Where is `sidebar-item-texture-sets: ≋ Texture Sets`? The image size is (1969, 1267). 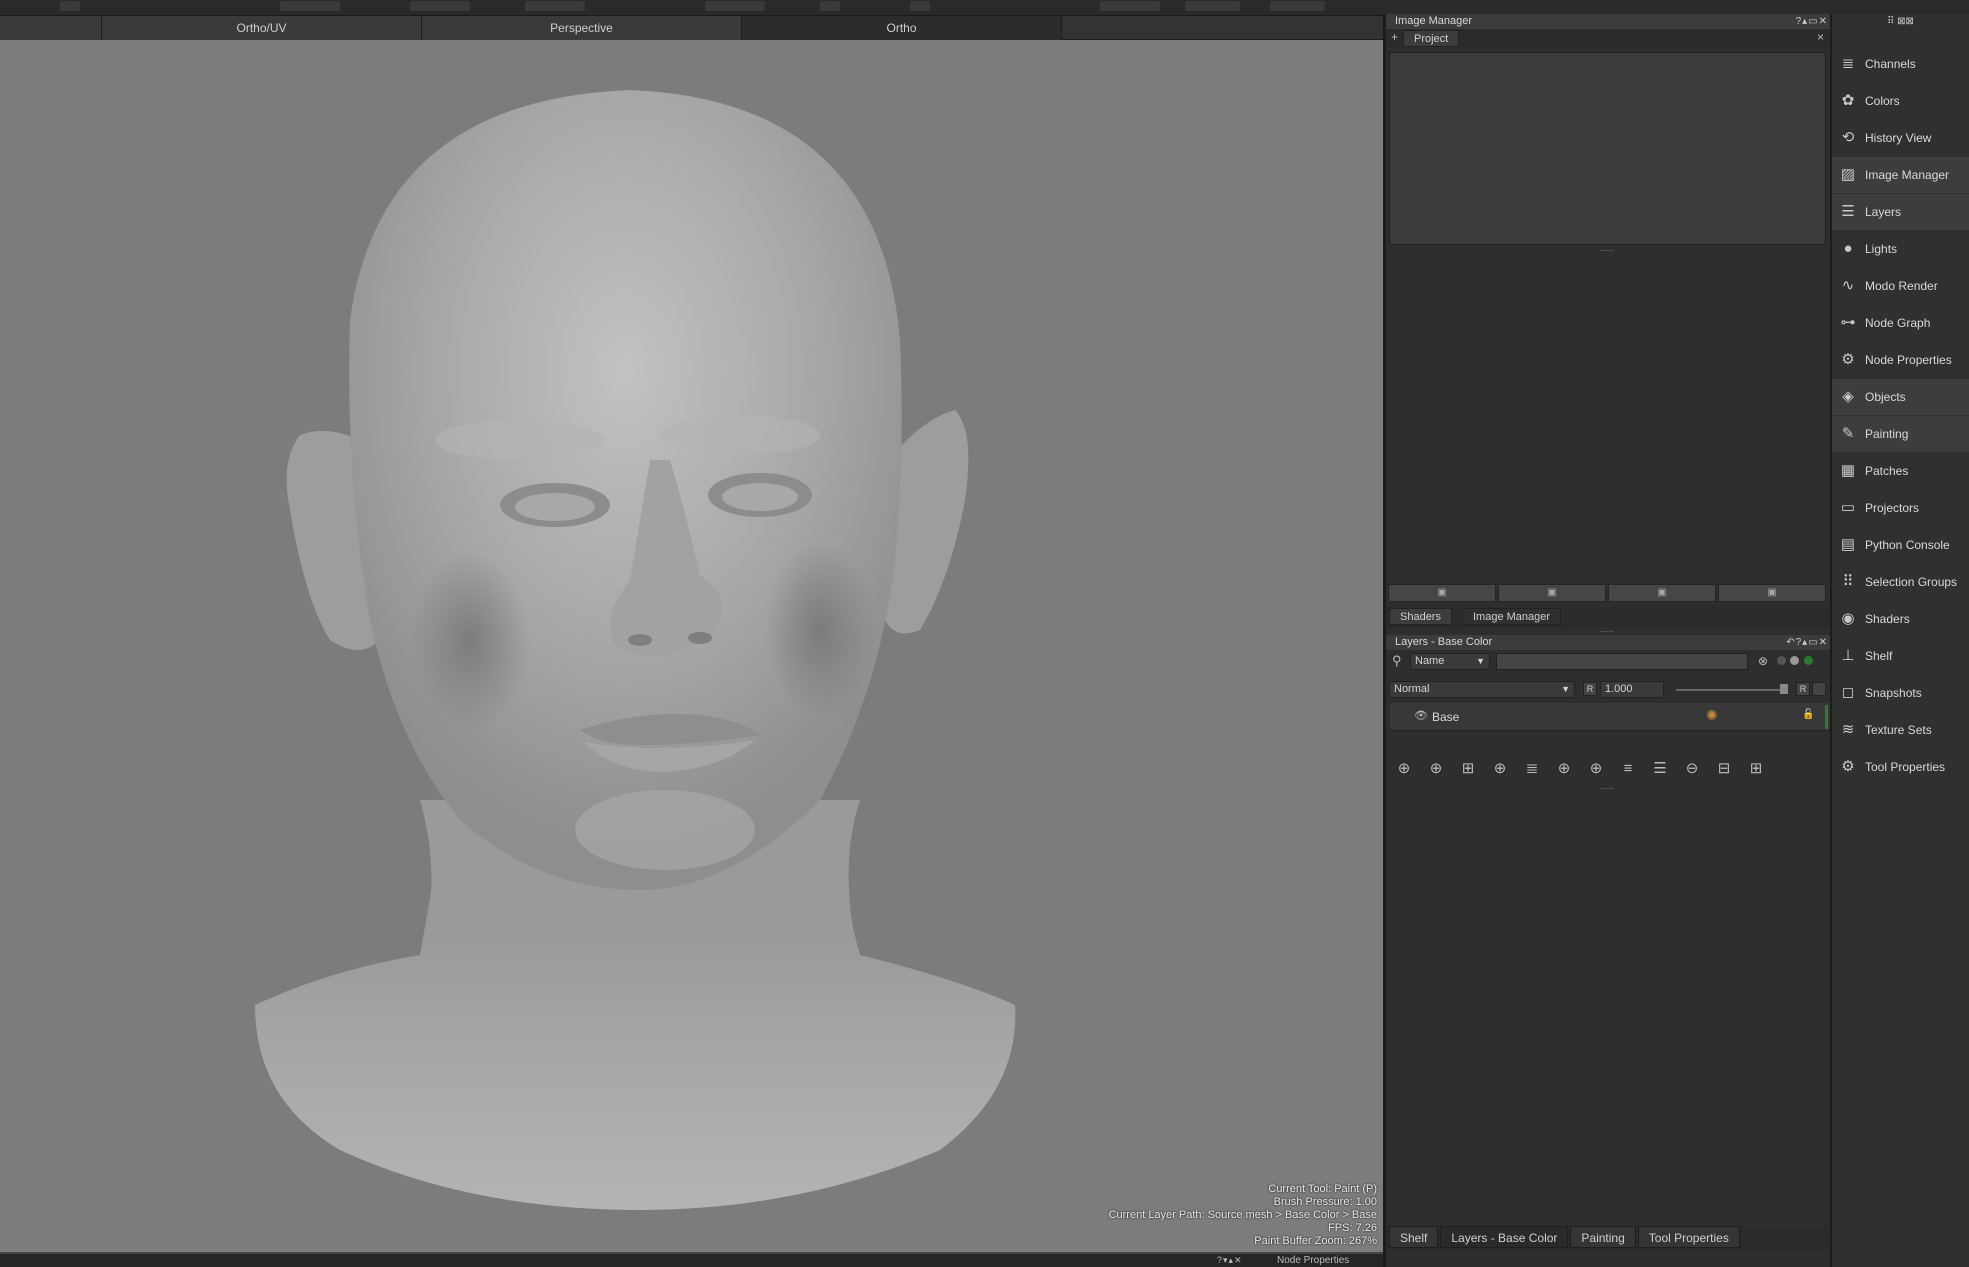 sidebar-item-texture-sets: ≋ Texture Sets is located at coordinates (1900, 730).